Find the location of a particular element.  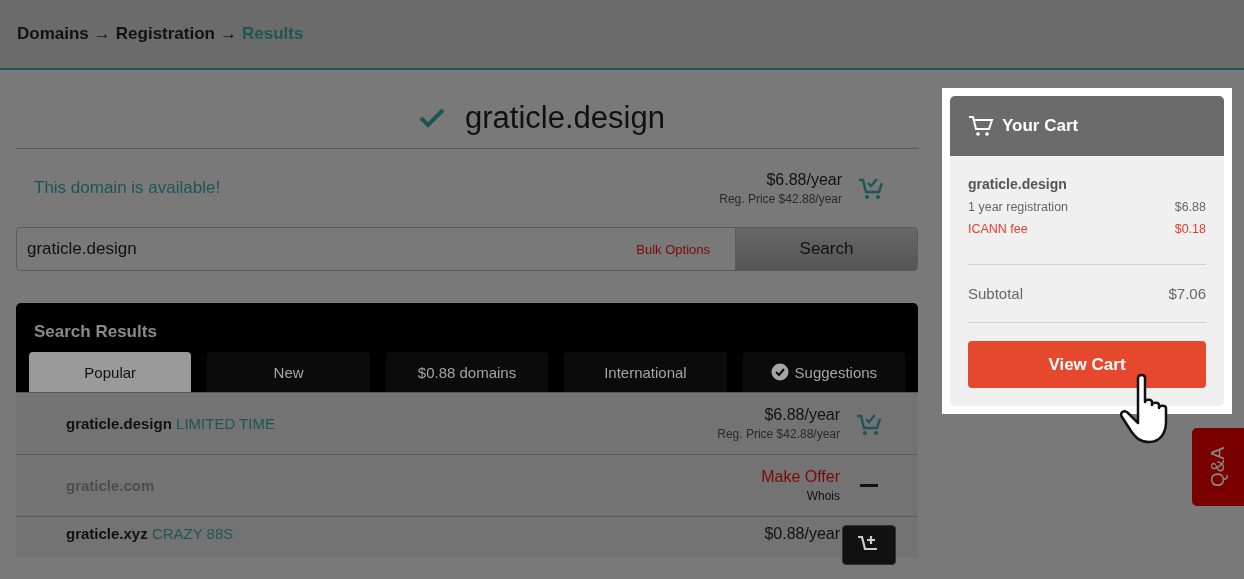

results-title: Search Results is located at coordinates (95, 332).